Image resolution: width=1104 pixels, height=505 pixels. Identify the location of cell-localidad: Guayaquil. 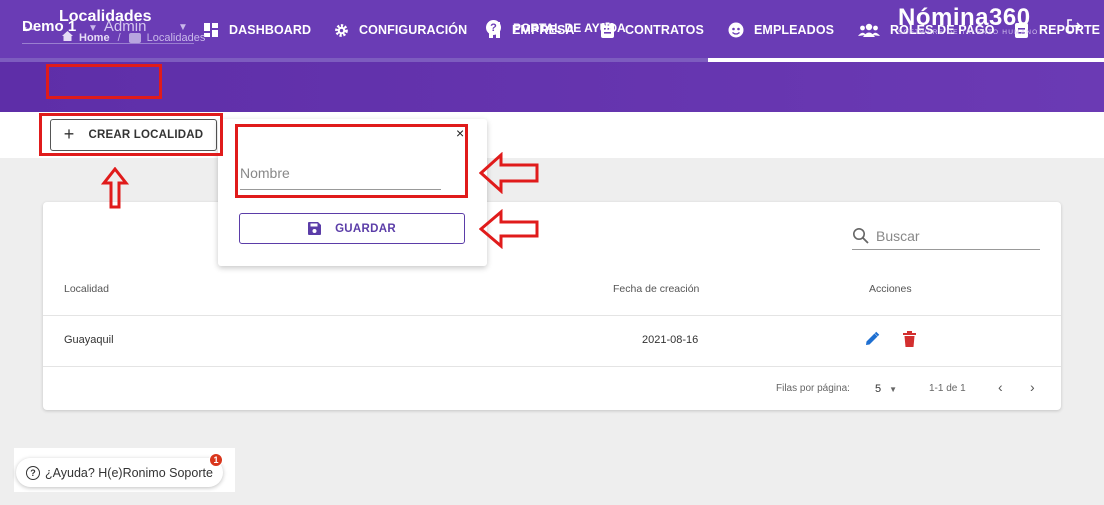
(89, 340).